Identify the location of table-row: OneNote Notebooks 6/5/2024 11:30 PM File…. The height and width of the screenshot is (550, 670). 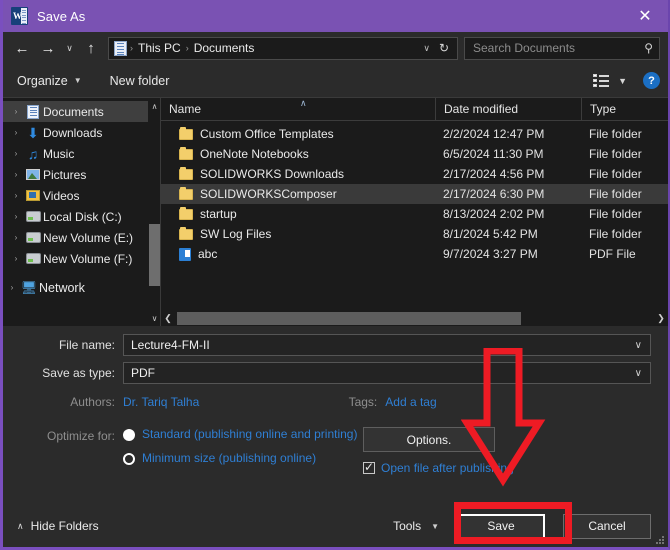
(414, 154).